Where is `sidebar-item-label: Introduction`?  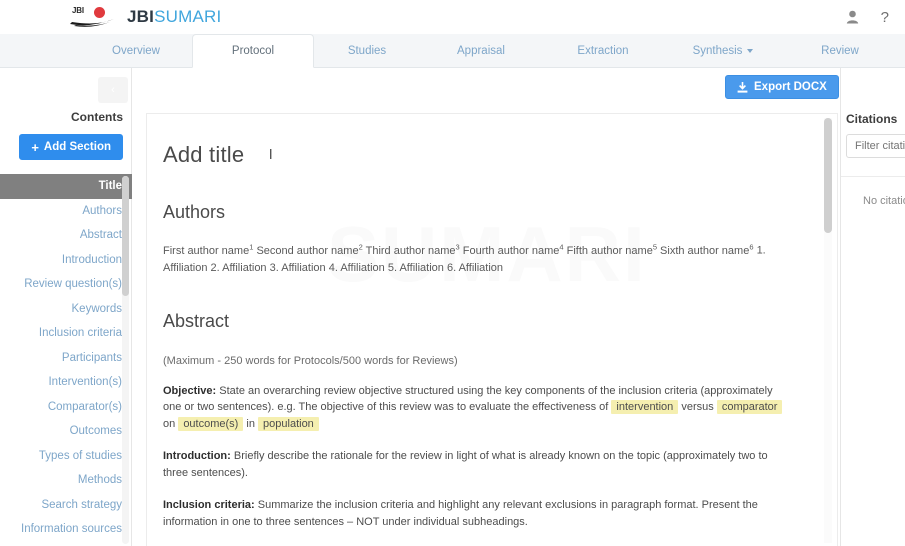
sidebar-item-label: Introduction is located at coordinates (91, 259).